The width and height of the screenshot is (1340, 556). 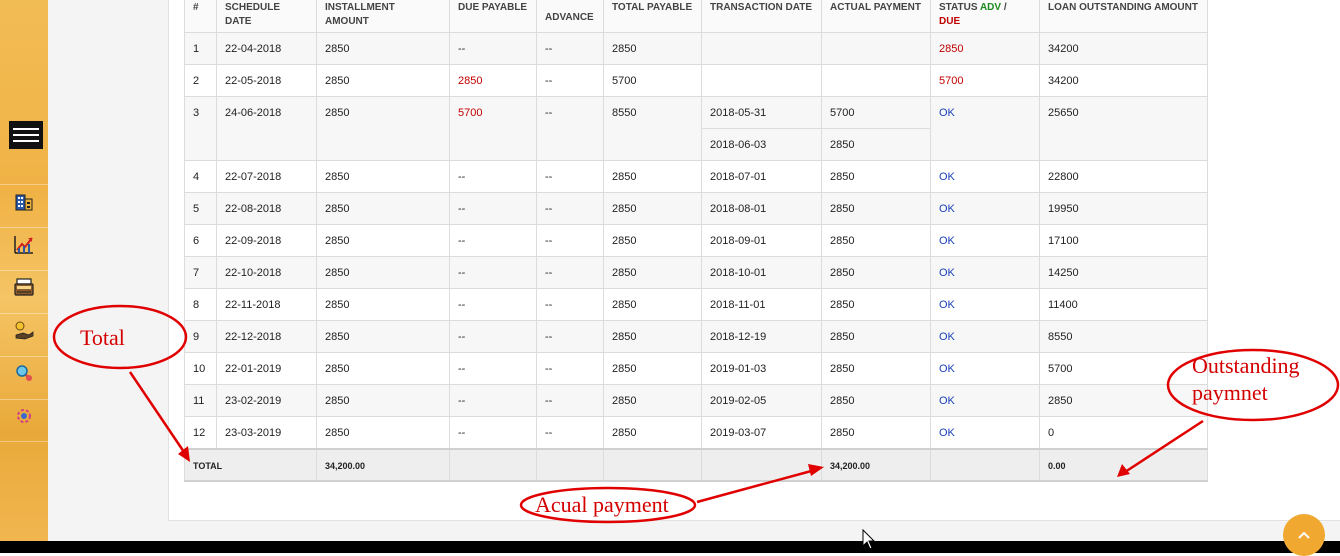 I want to click on cell-transaction-date: 2018-11-01, so click(x=761, y=304).